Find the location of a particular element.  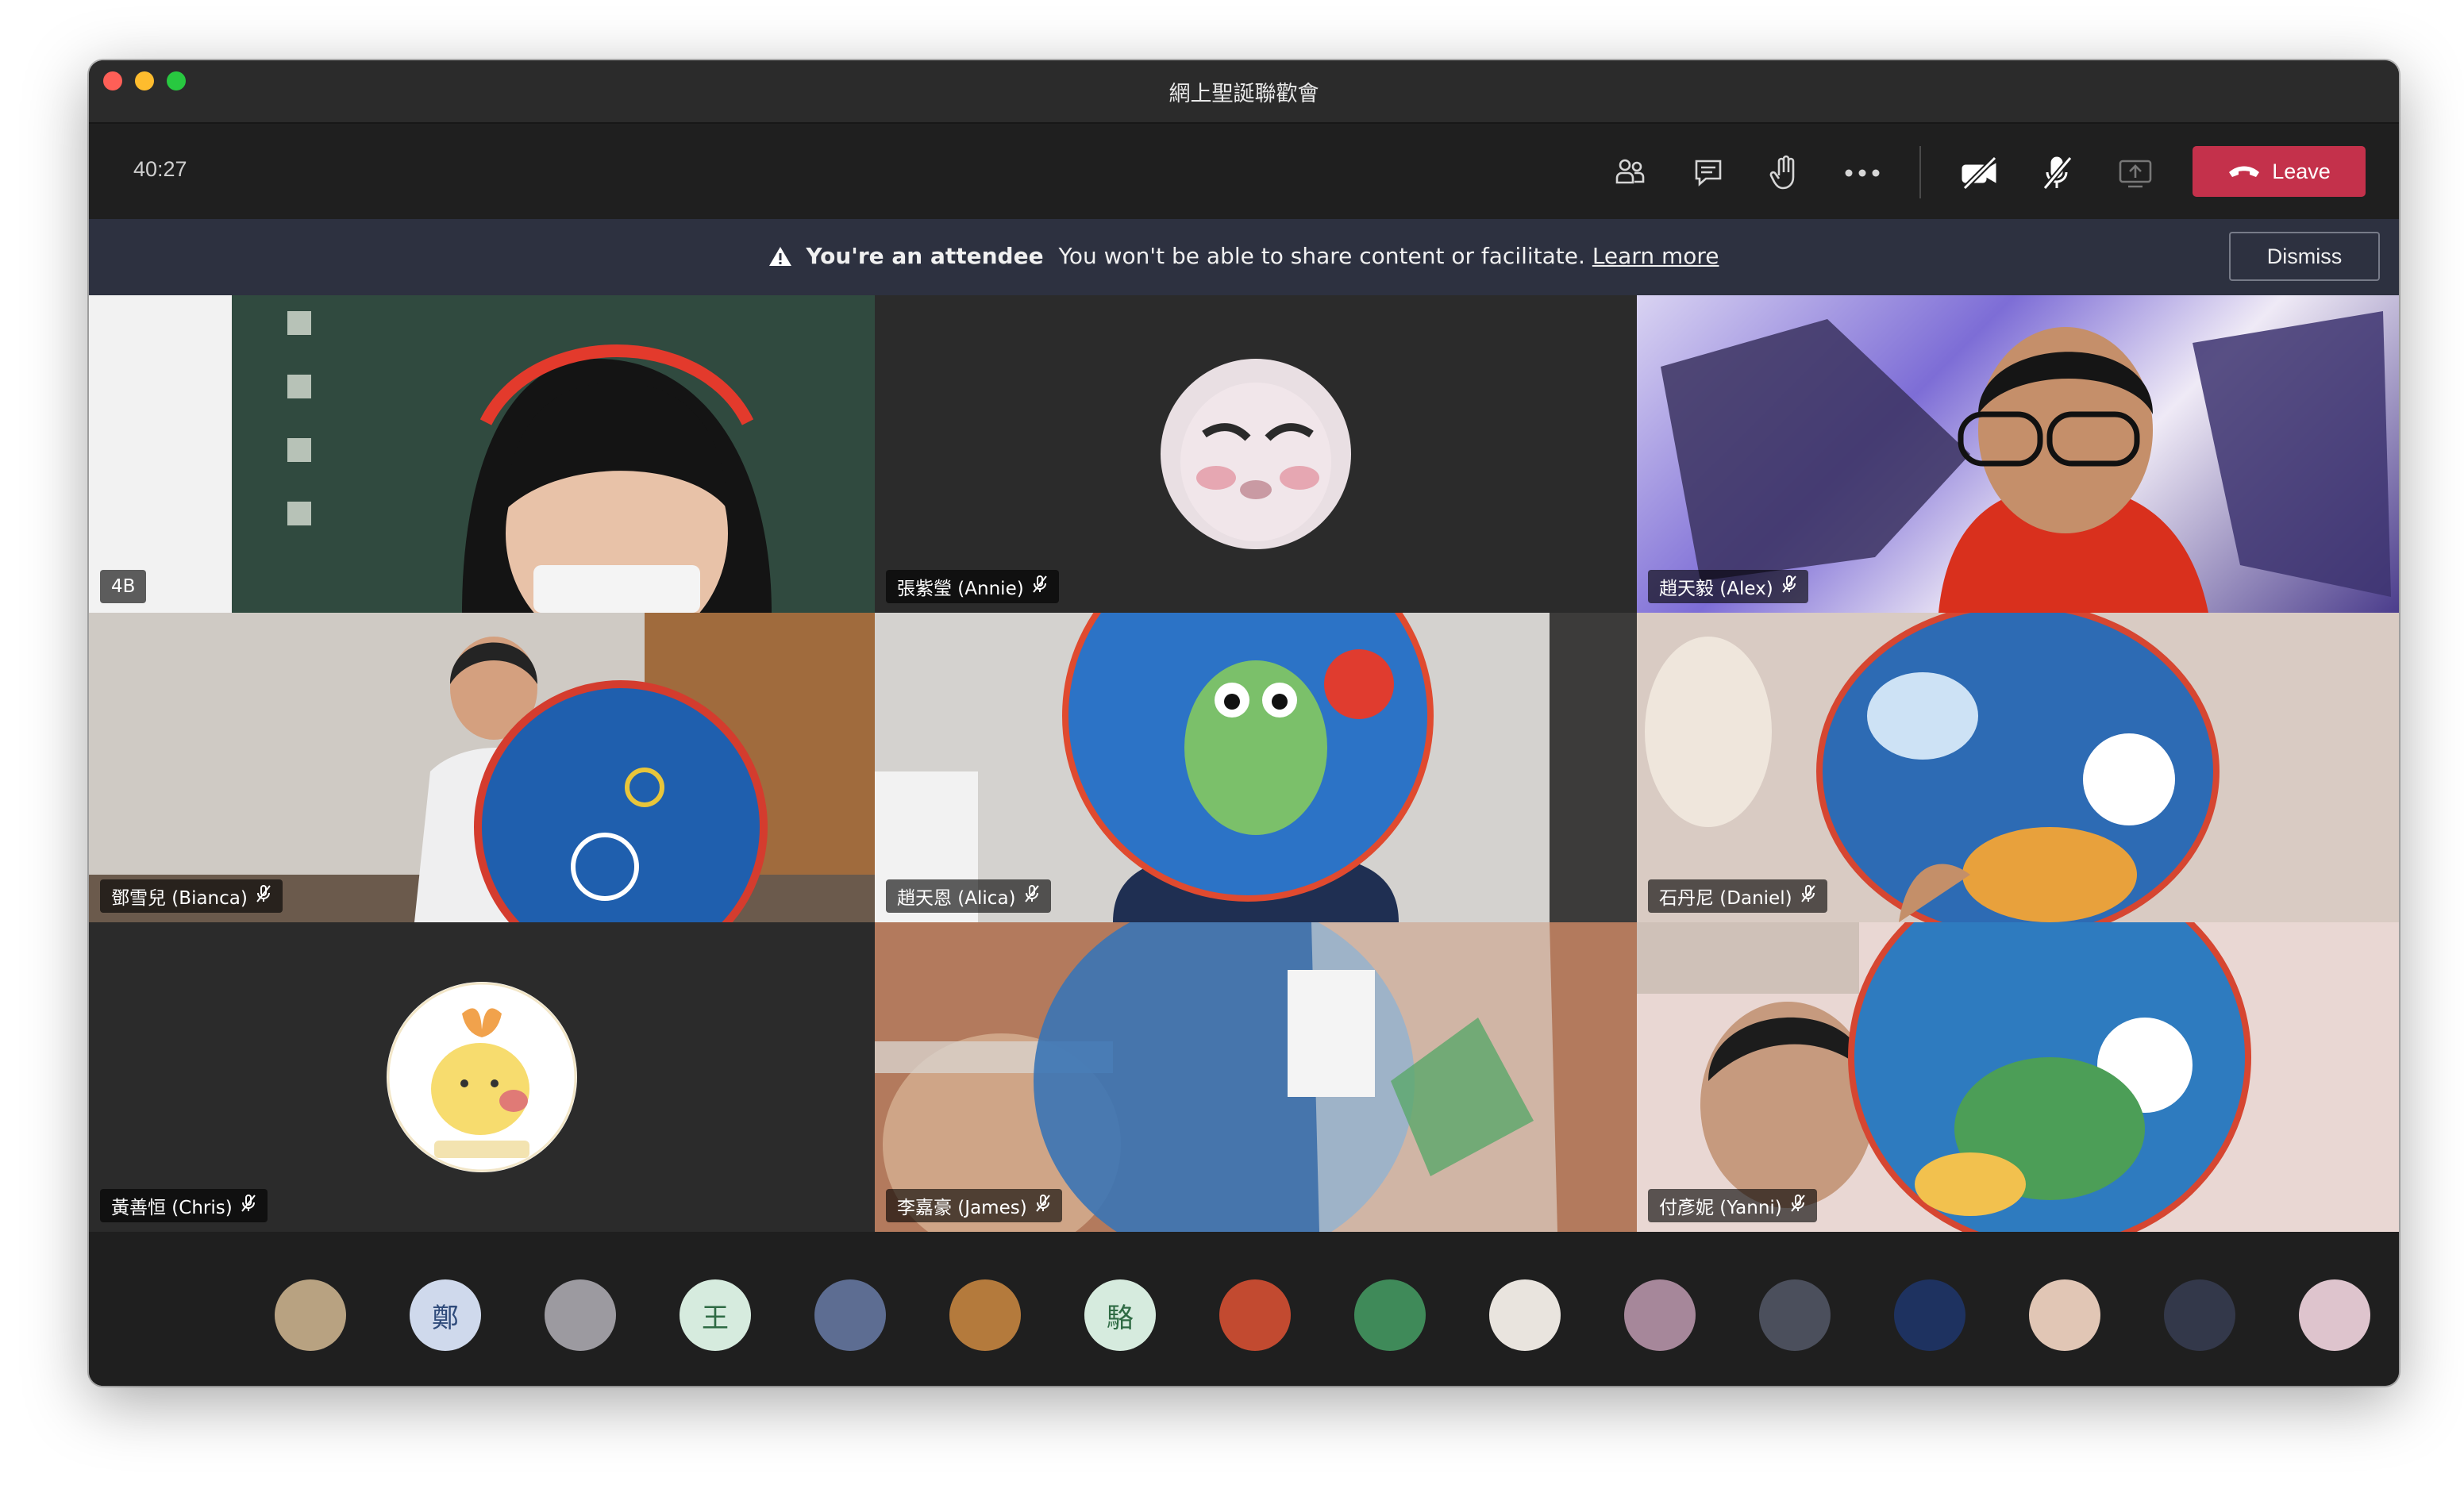

video-tile-daniel: 石丹尼 (Daniel) is located at coordinates (2018, 768).